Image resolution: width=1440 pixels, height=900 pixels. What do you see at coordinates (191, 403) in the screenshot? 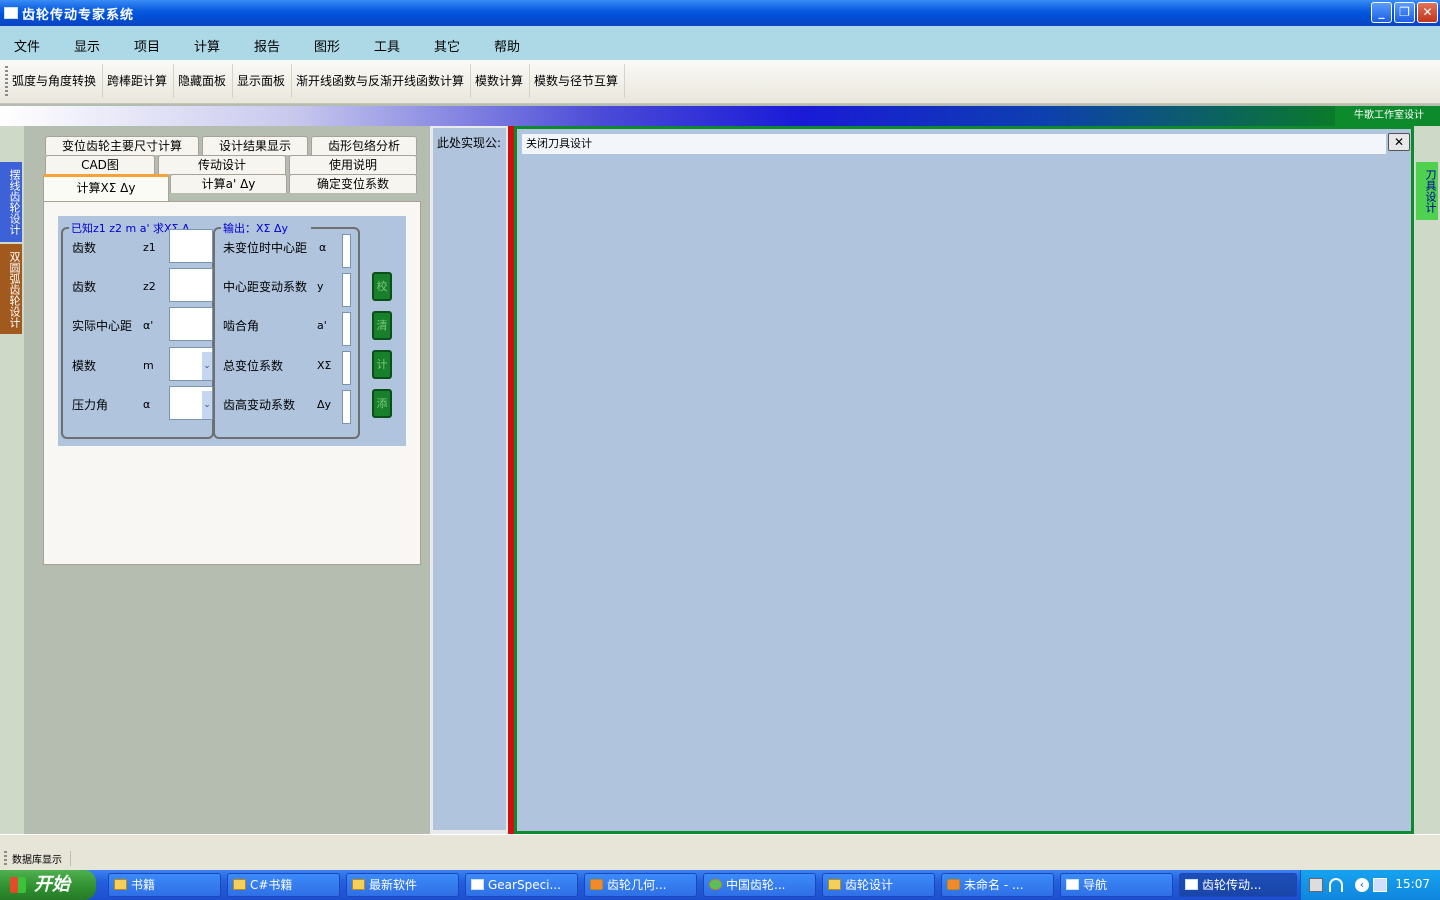
I see `pressure-angle-select: ⌄` at bounding box center [191, 403].